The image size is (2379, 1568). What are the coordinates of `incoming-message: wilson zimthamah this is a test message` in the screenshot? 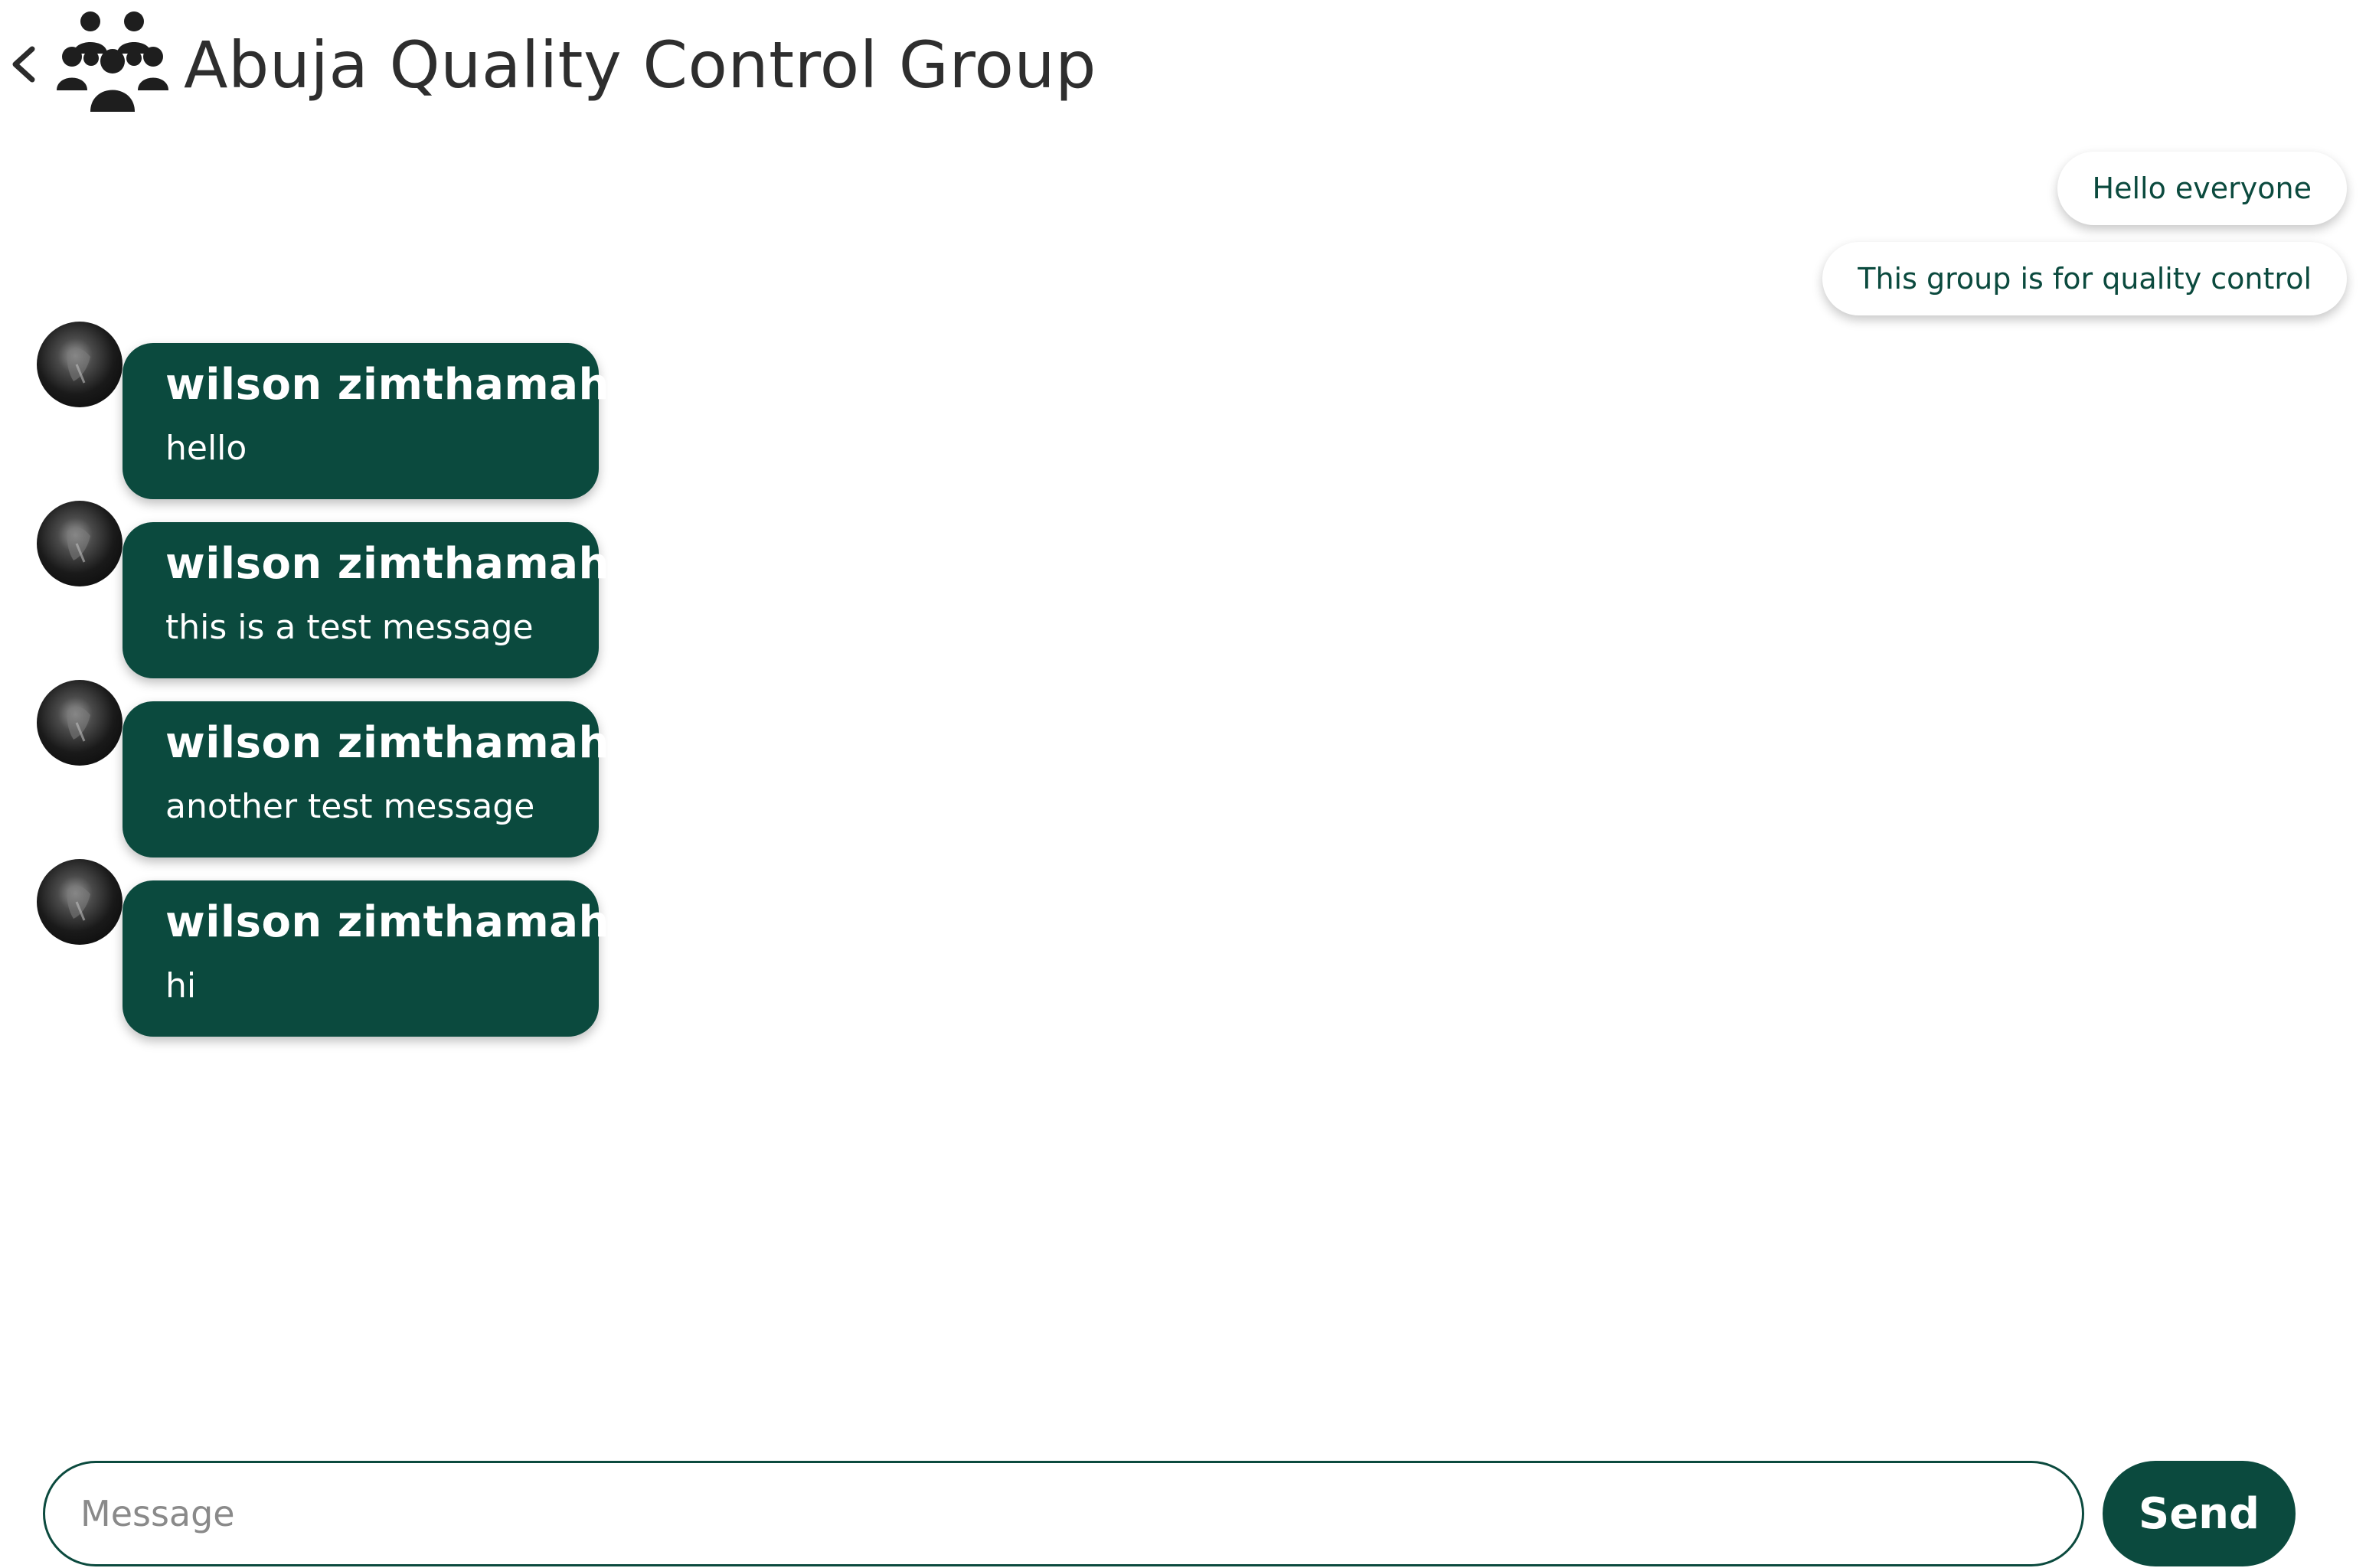 It's located at (314, 589).